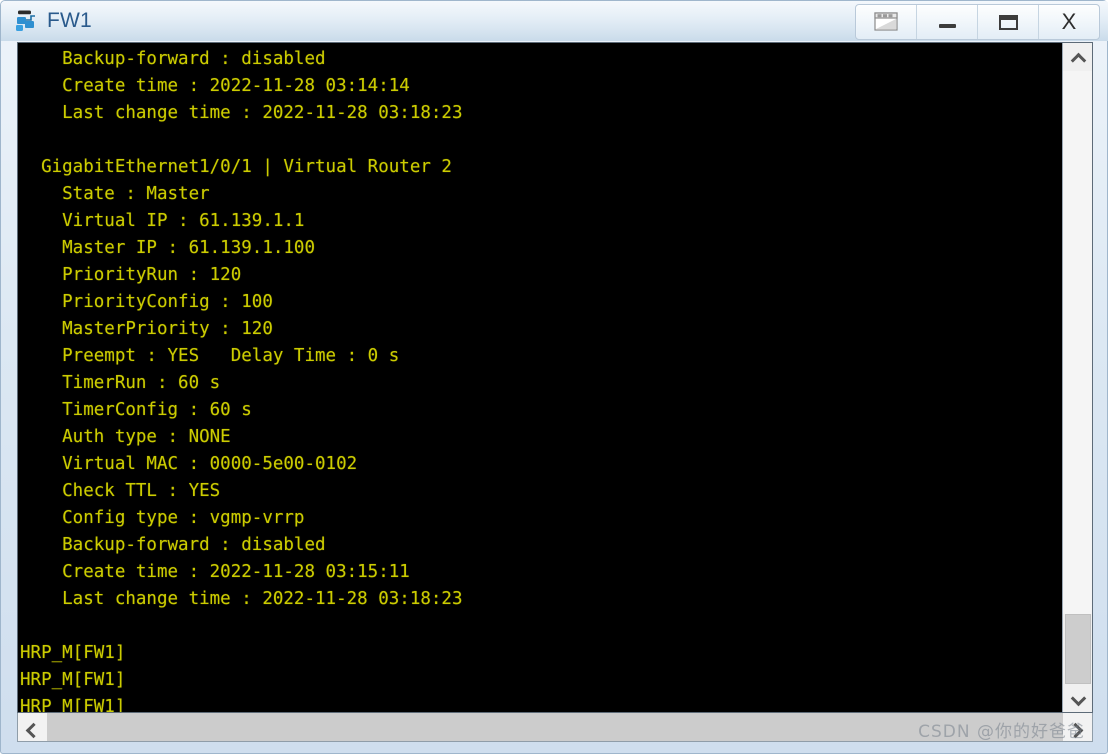  I want to click on close-icon: X, so click(1069, 21).